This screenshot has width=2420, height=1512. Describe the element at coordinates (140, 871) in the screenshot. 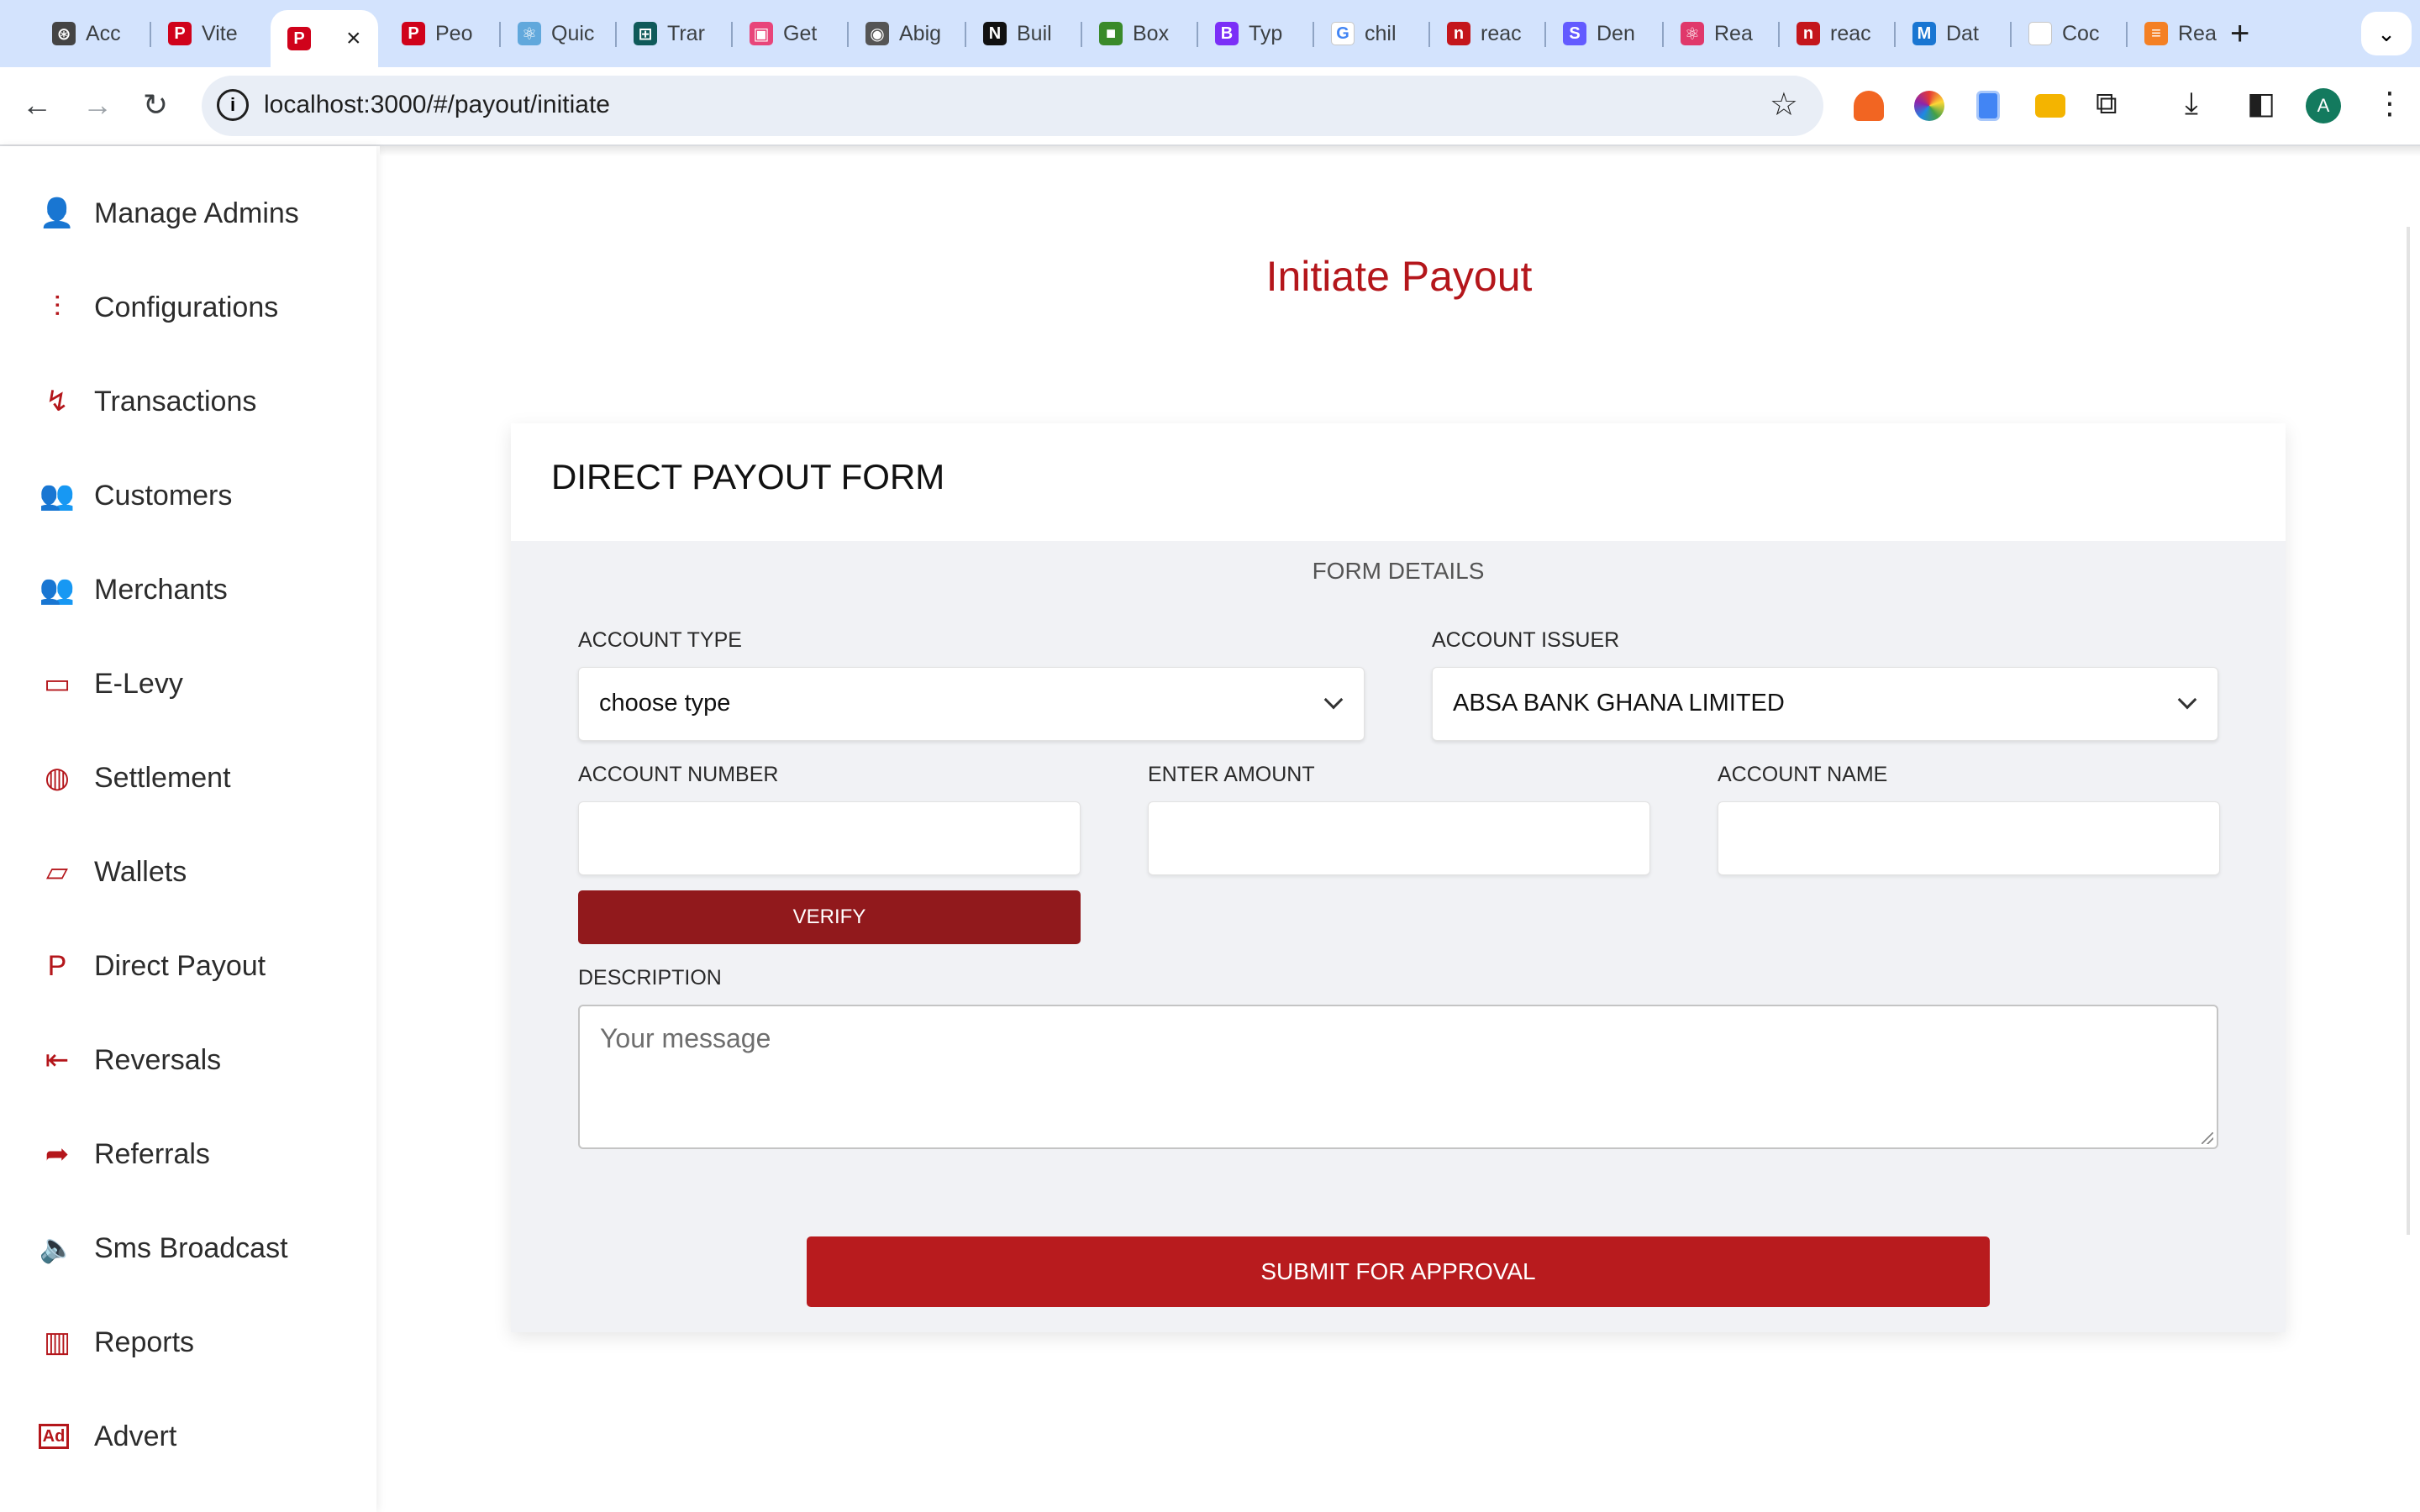

I see `sidebar-item-label: Wallets` at that location.